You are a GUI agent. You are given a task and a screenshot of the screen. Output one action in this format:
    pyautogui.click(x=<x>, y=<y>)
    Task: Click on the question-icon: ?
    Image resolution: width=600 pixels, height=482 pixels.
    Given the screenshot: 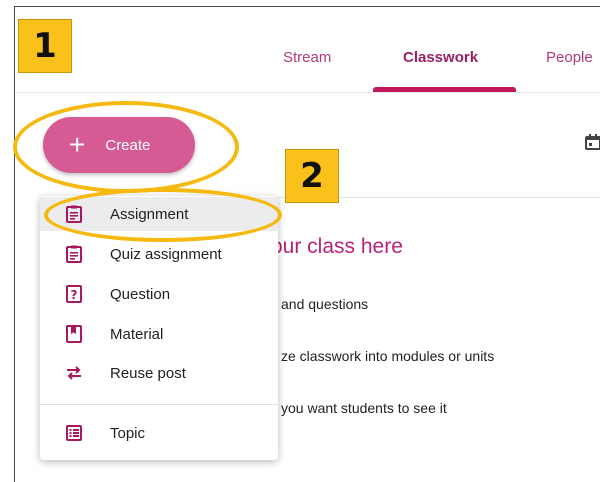 What is the action you would take?
    pyautogui.click(x=74, y=294)
    